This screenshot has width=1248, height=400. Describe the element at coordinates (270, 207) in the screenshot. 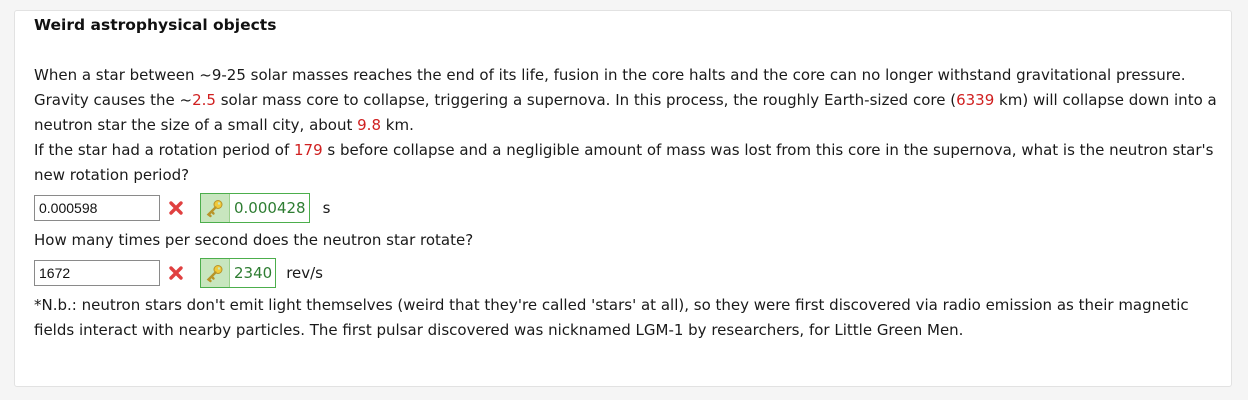

I see `correct-answer-value: 0.000428` at that location.